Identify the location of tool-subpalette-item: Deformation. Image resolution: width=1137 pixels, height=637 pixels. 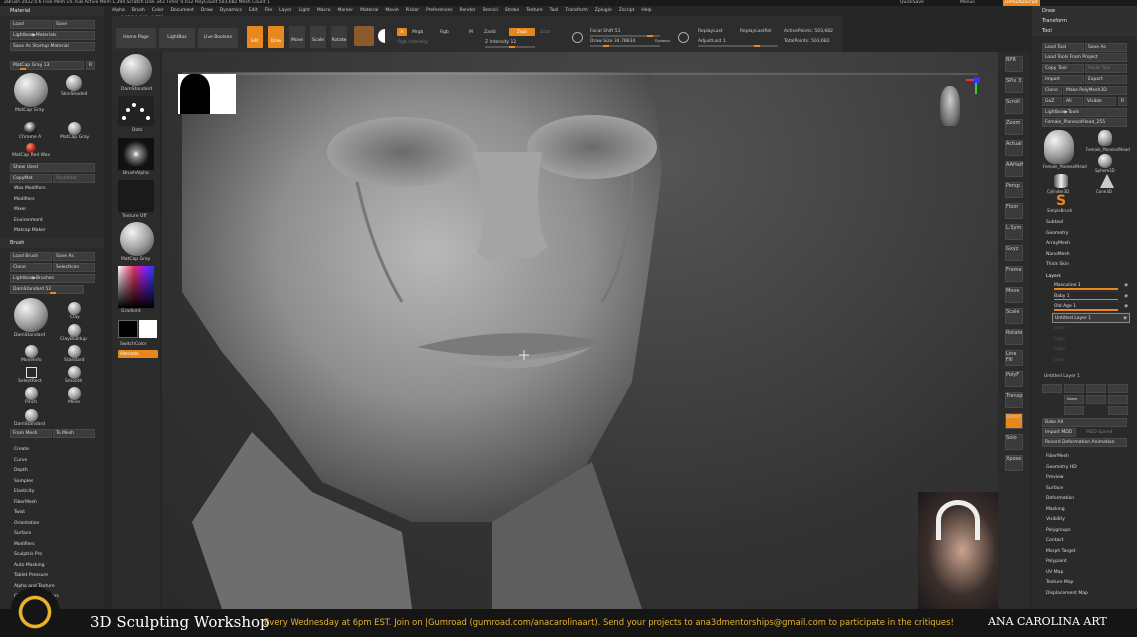
(1067, 499).